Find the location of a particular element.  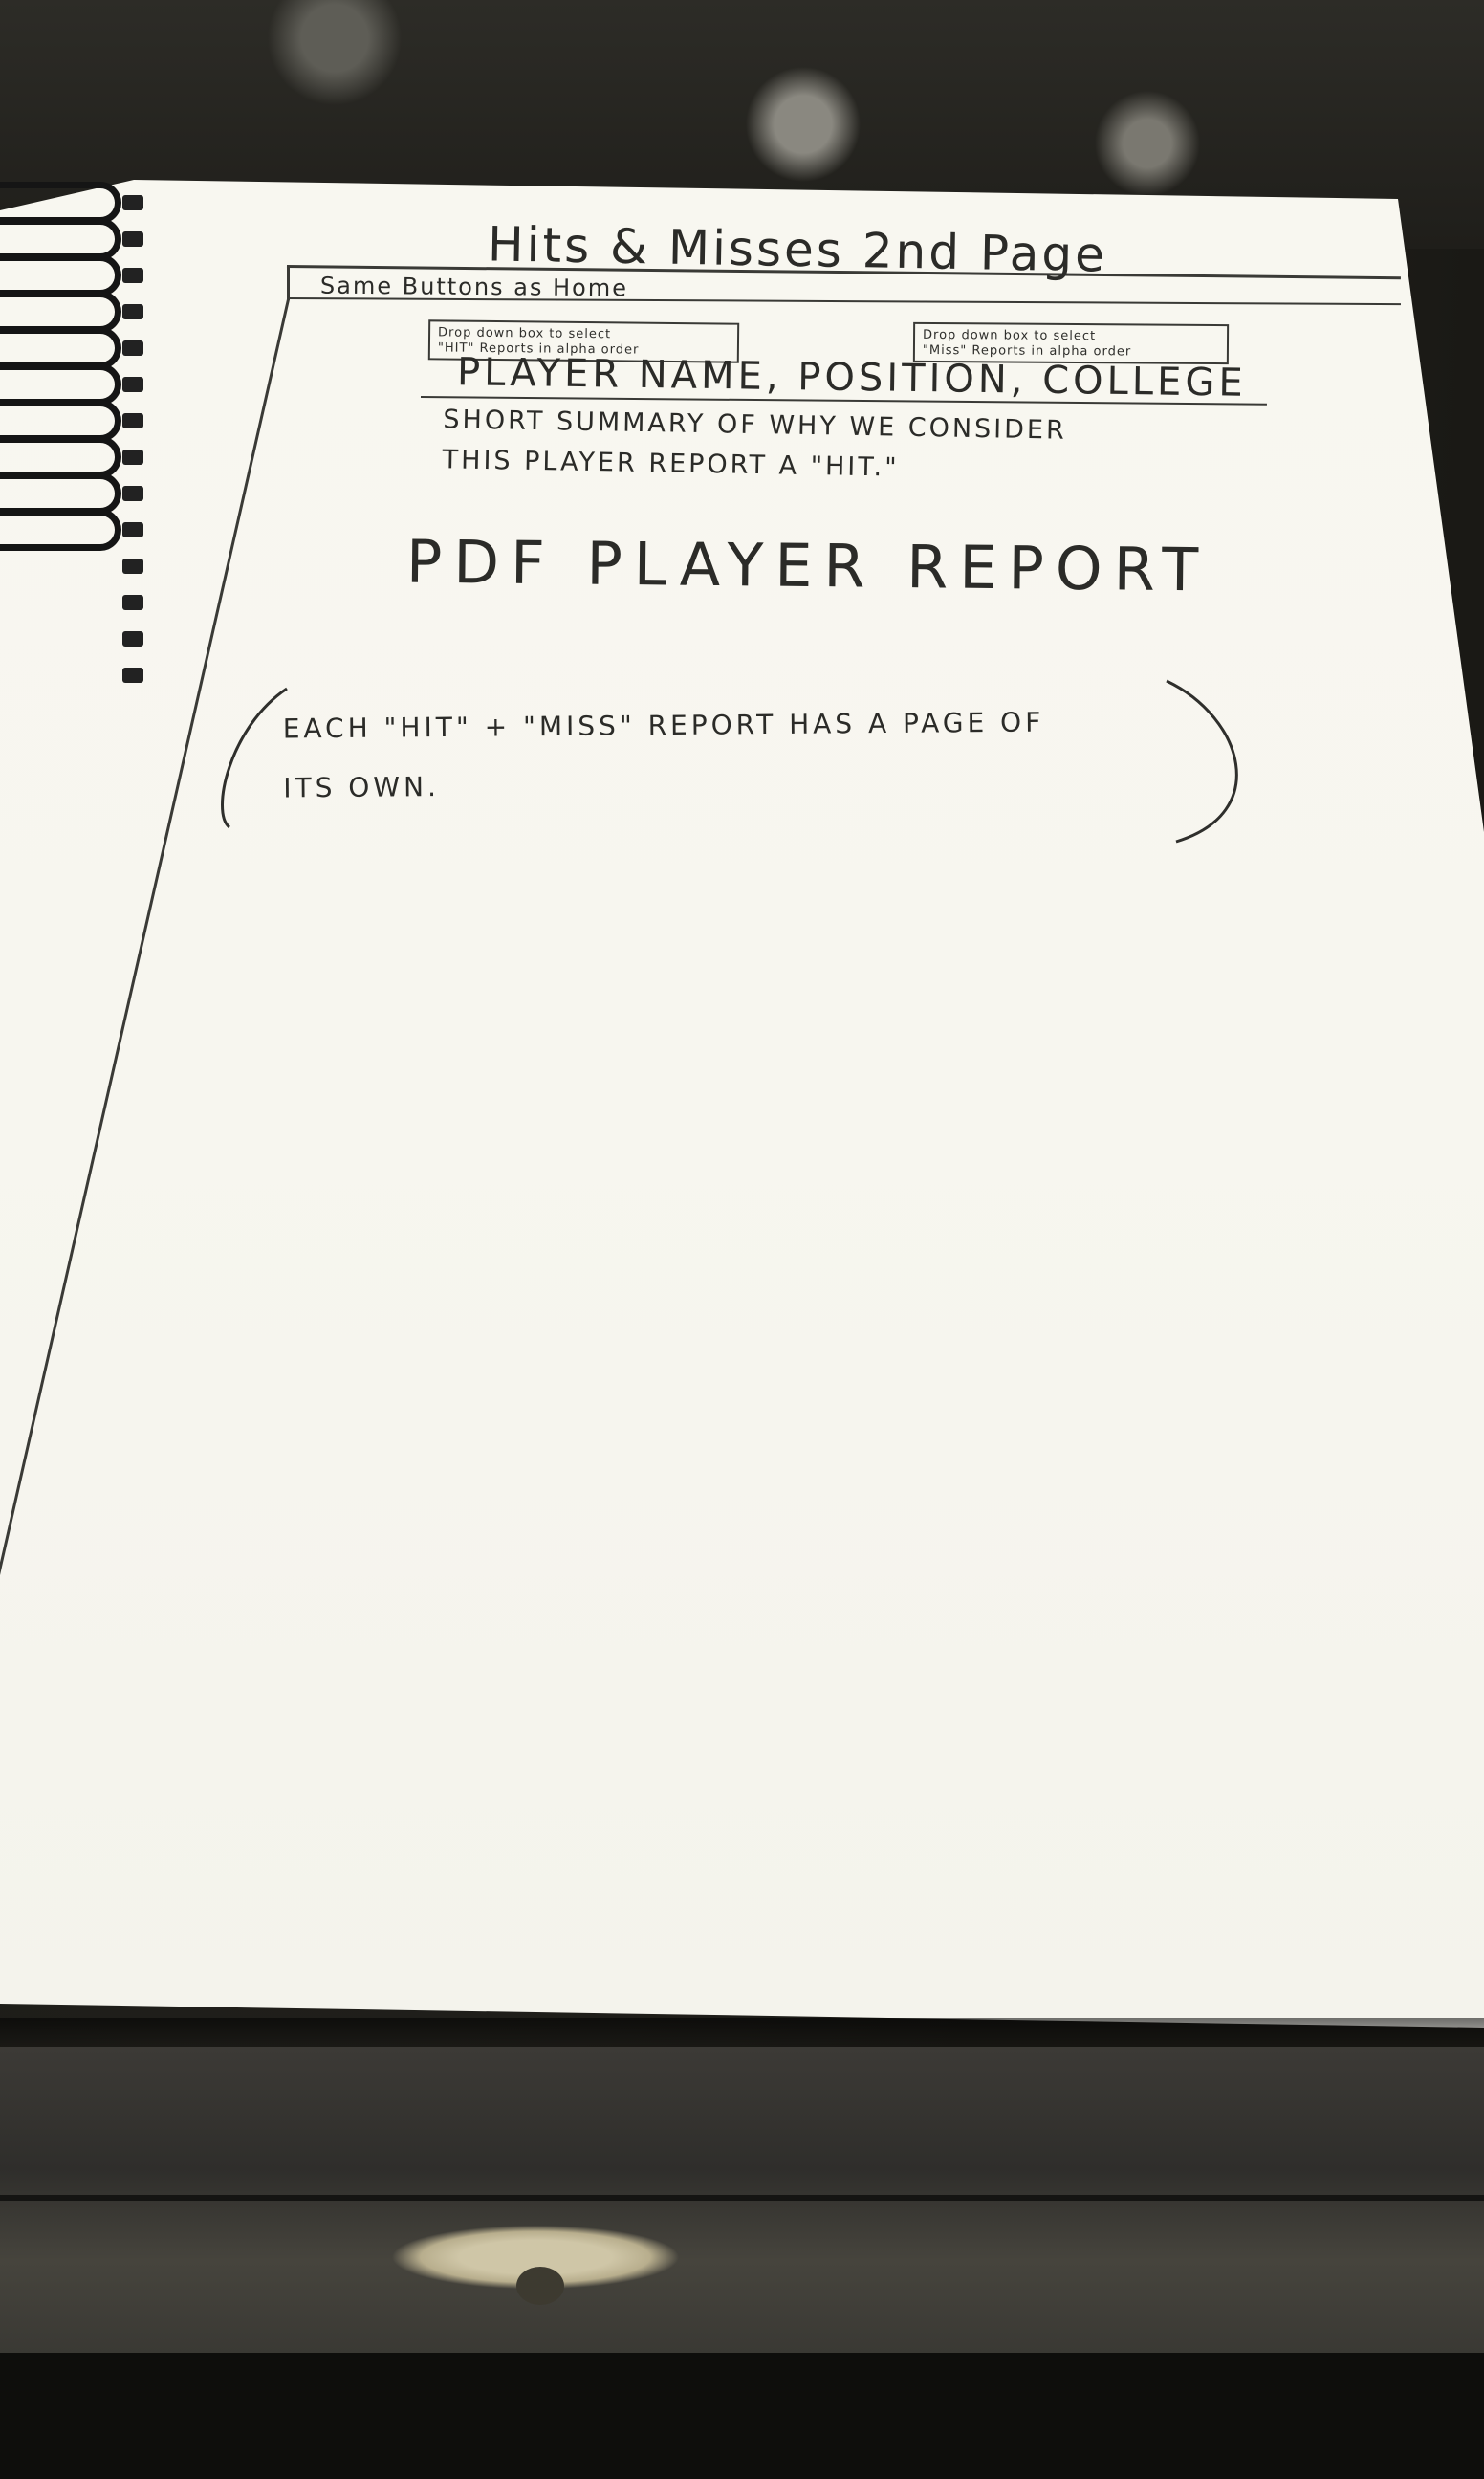

sketch-subtitle: Same Buttons as Home is located at coordinates (474, 287).